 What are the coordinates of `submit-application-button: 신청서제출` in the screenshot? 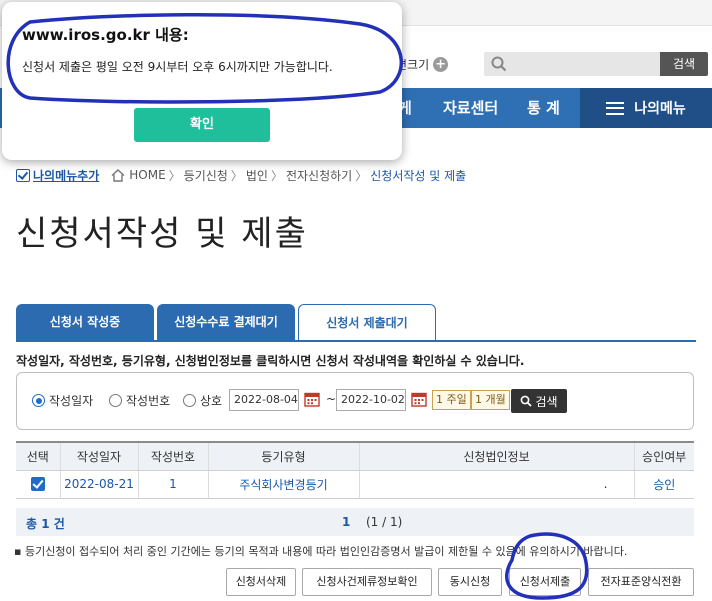 It's located at (545, 582).